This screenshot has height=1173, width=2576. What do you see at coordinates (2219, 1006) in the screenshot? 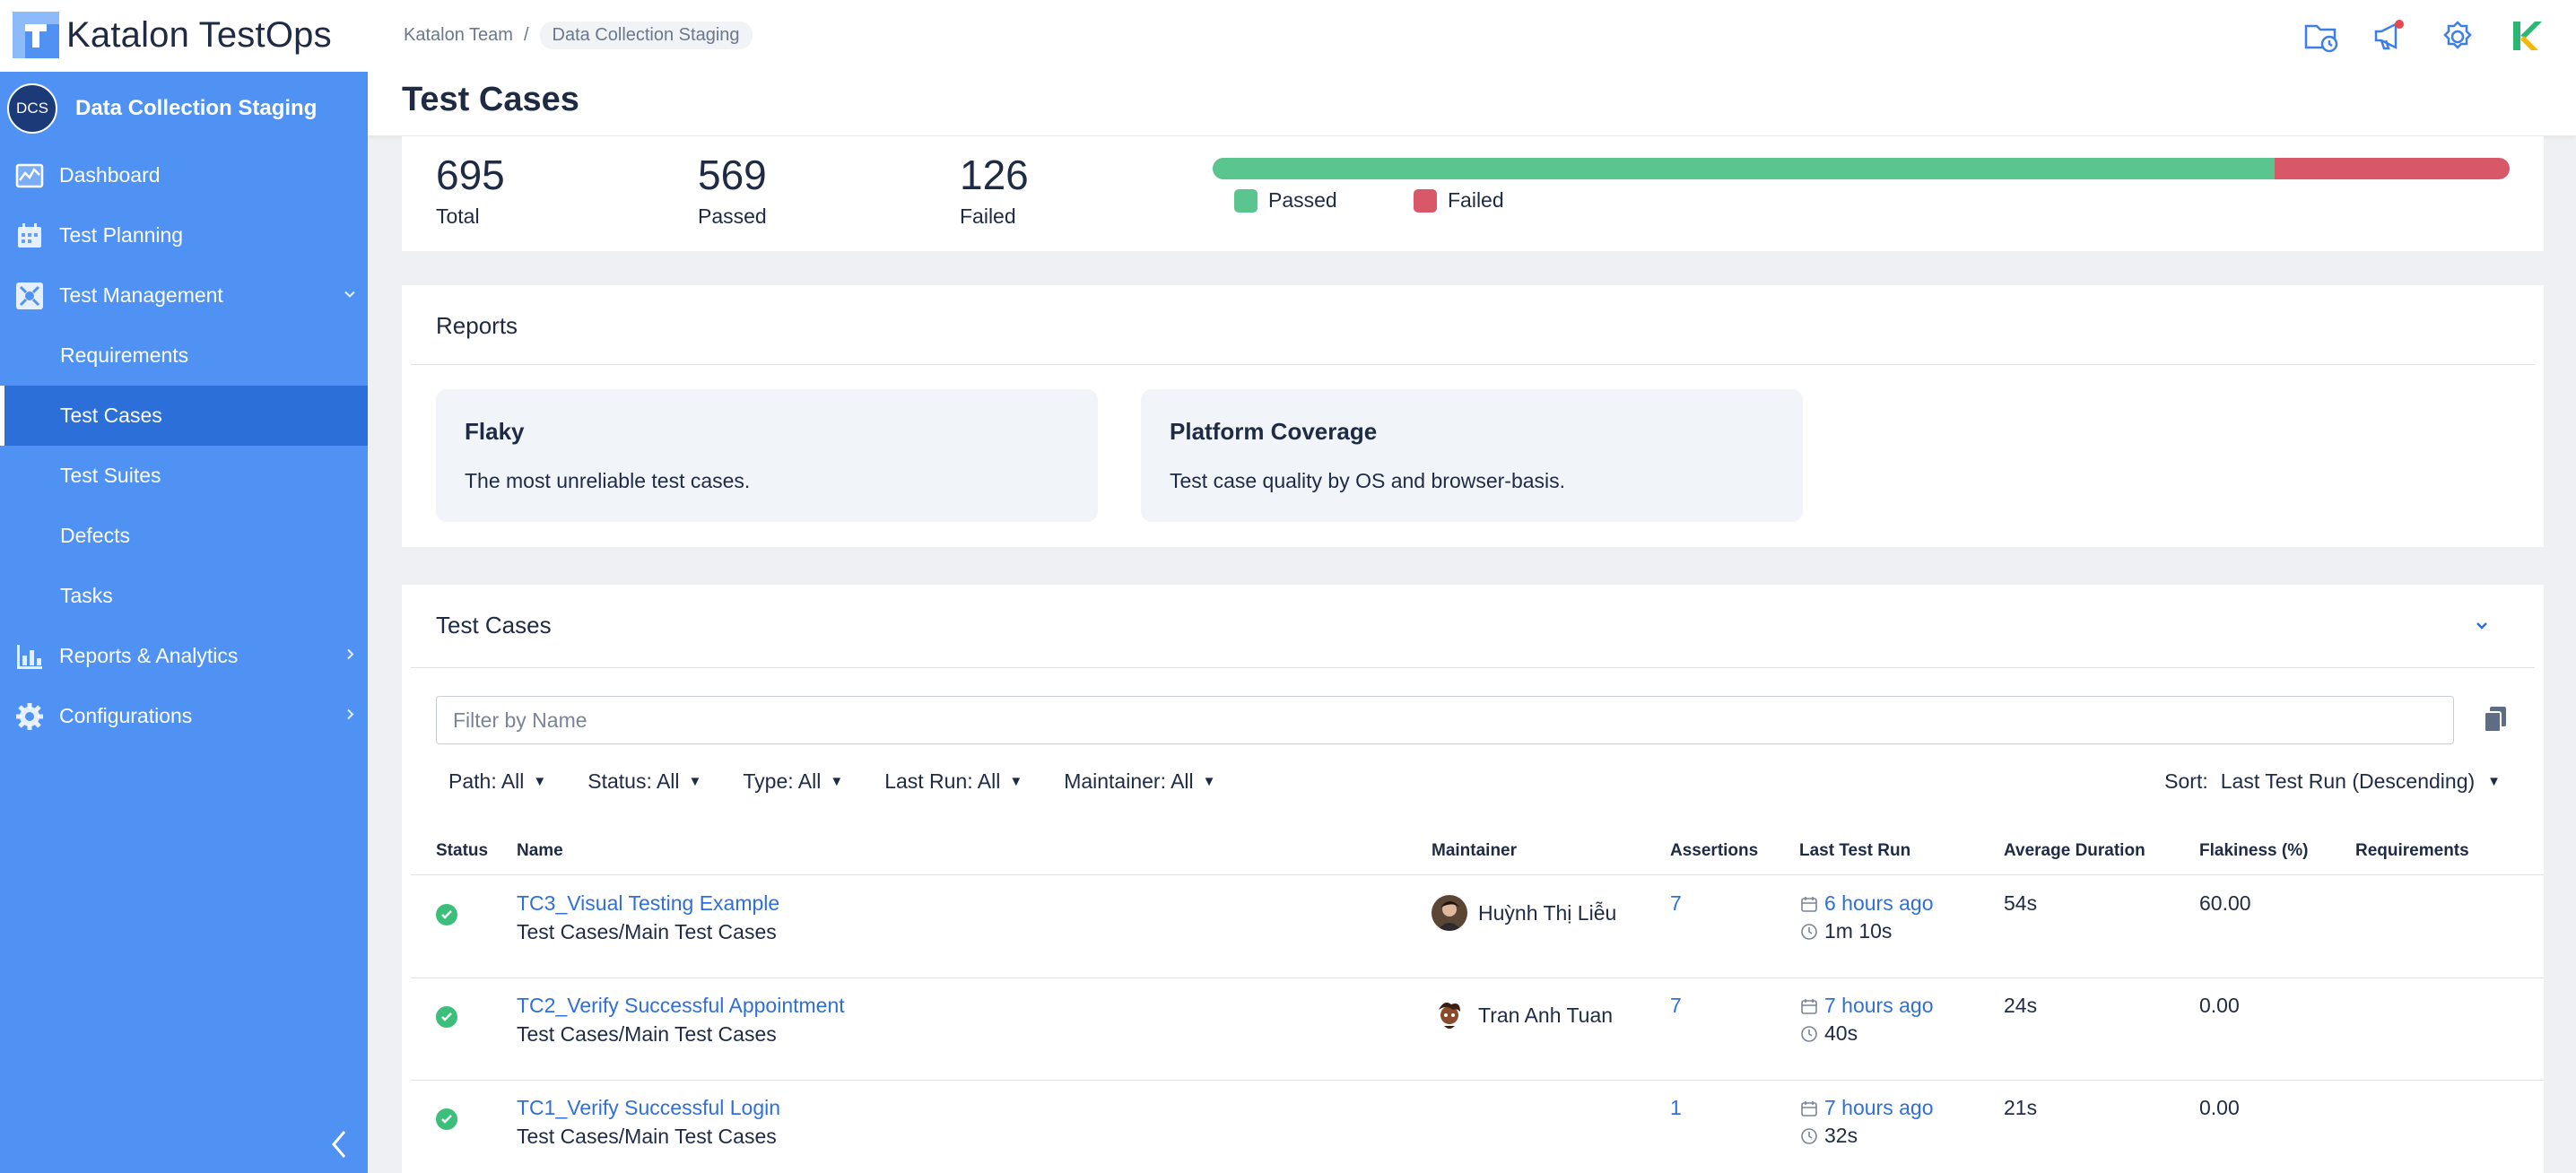
I see `flakiness-value: 0.00` at bounding box center [2219, 1006].